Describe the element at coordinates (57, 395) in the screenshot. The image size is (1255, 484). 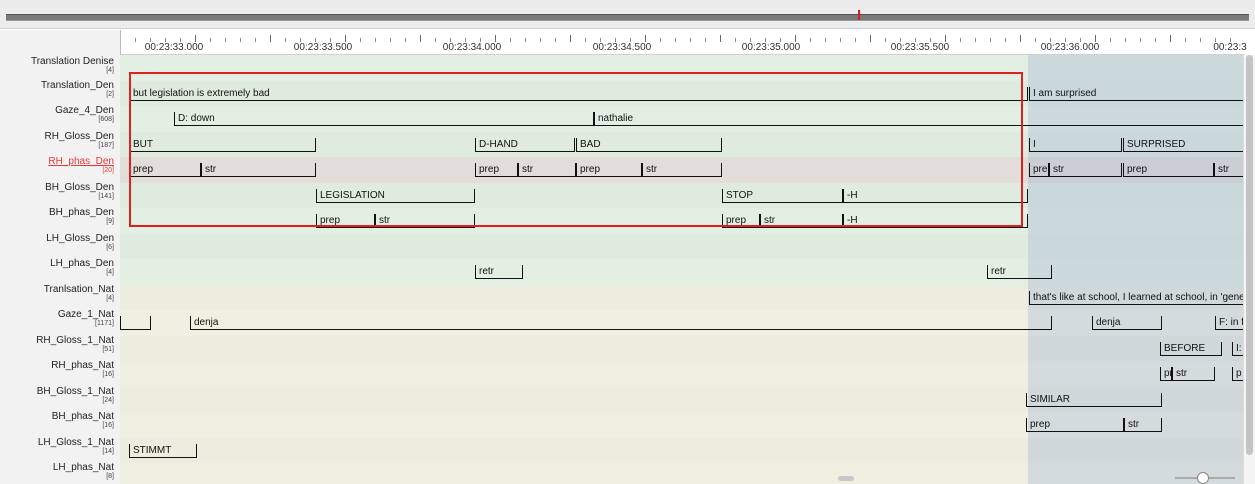
I see `tier-label-bh-gloss-1-nat: BH_Gloss_1_Nat [24]` at that location.